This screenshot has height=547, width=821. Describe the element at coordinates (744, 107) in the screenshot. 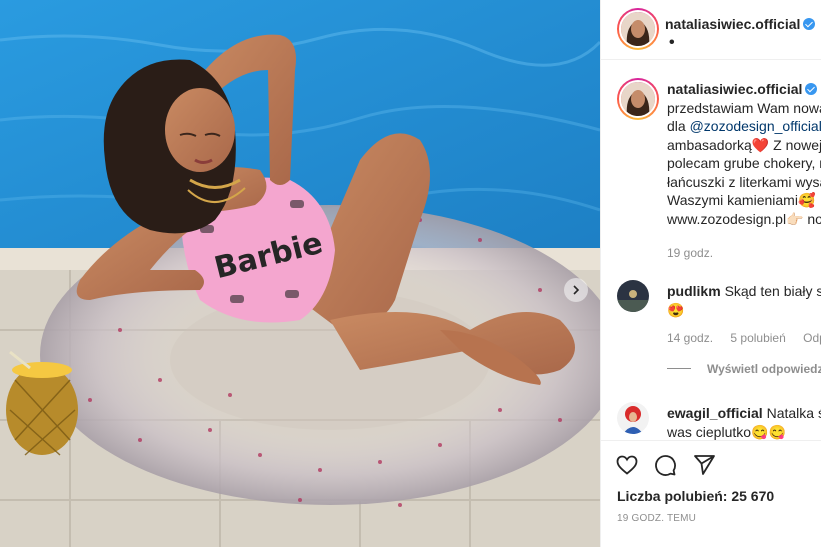

I see `caption-line: przedstawiam Wam nową` at that location.